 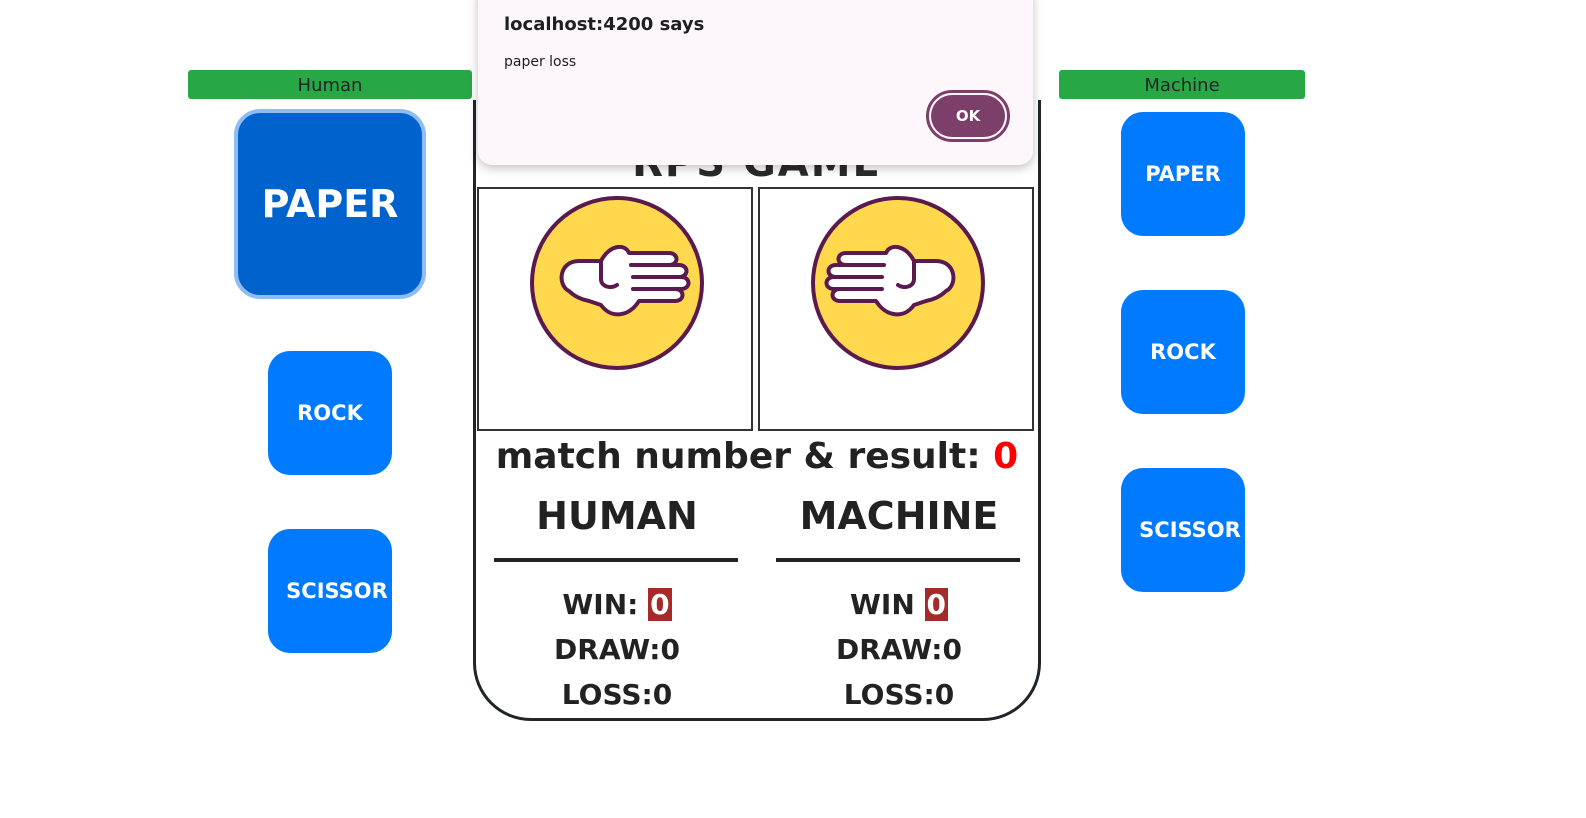 I want to click on human-score-title: HUMAN, so click(x=617, y=516).